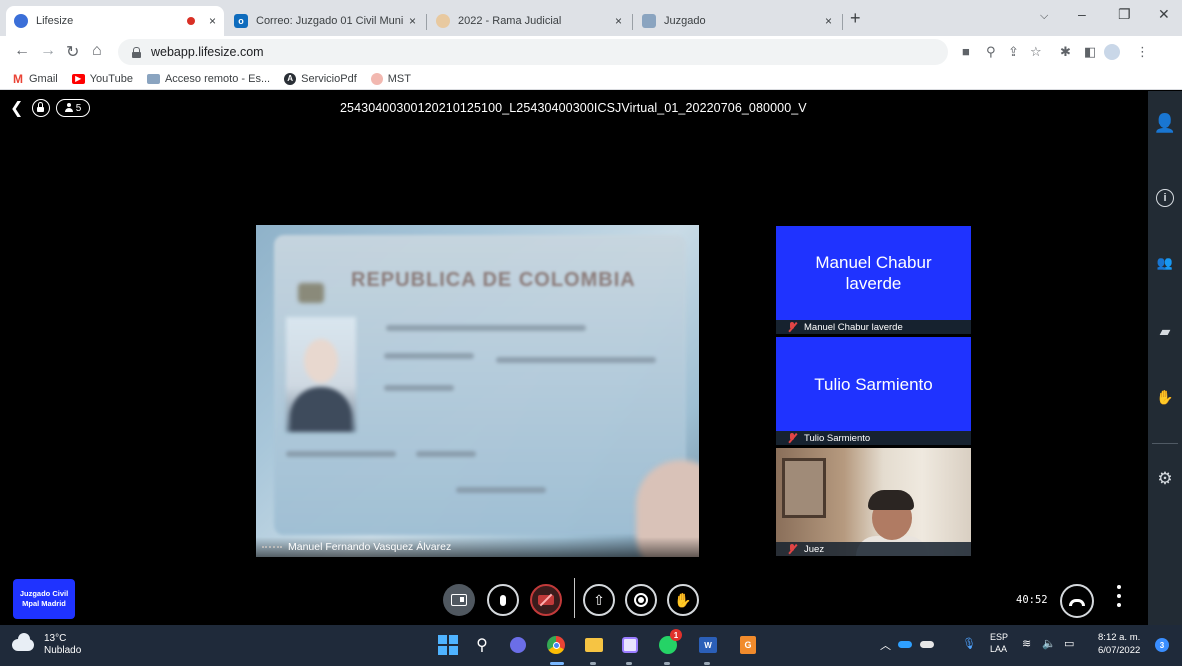 The width and height of the screenshot is (1182, 666). I want to click on participant-tile-juez: Juez, so click(873, 502).